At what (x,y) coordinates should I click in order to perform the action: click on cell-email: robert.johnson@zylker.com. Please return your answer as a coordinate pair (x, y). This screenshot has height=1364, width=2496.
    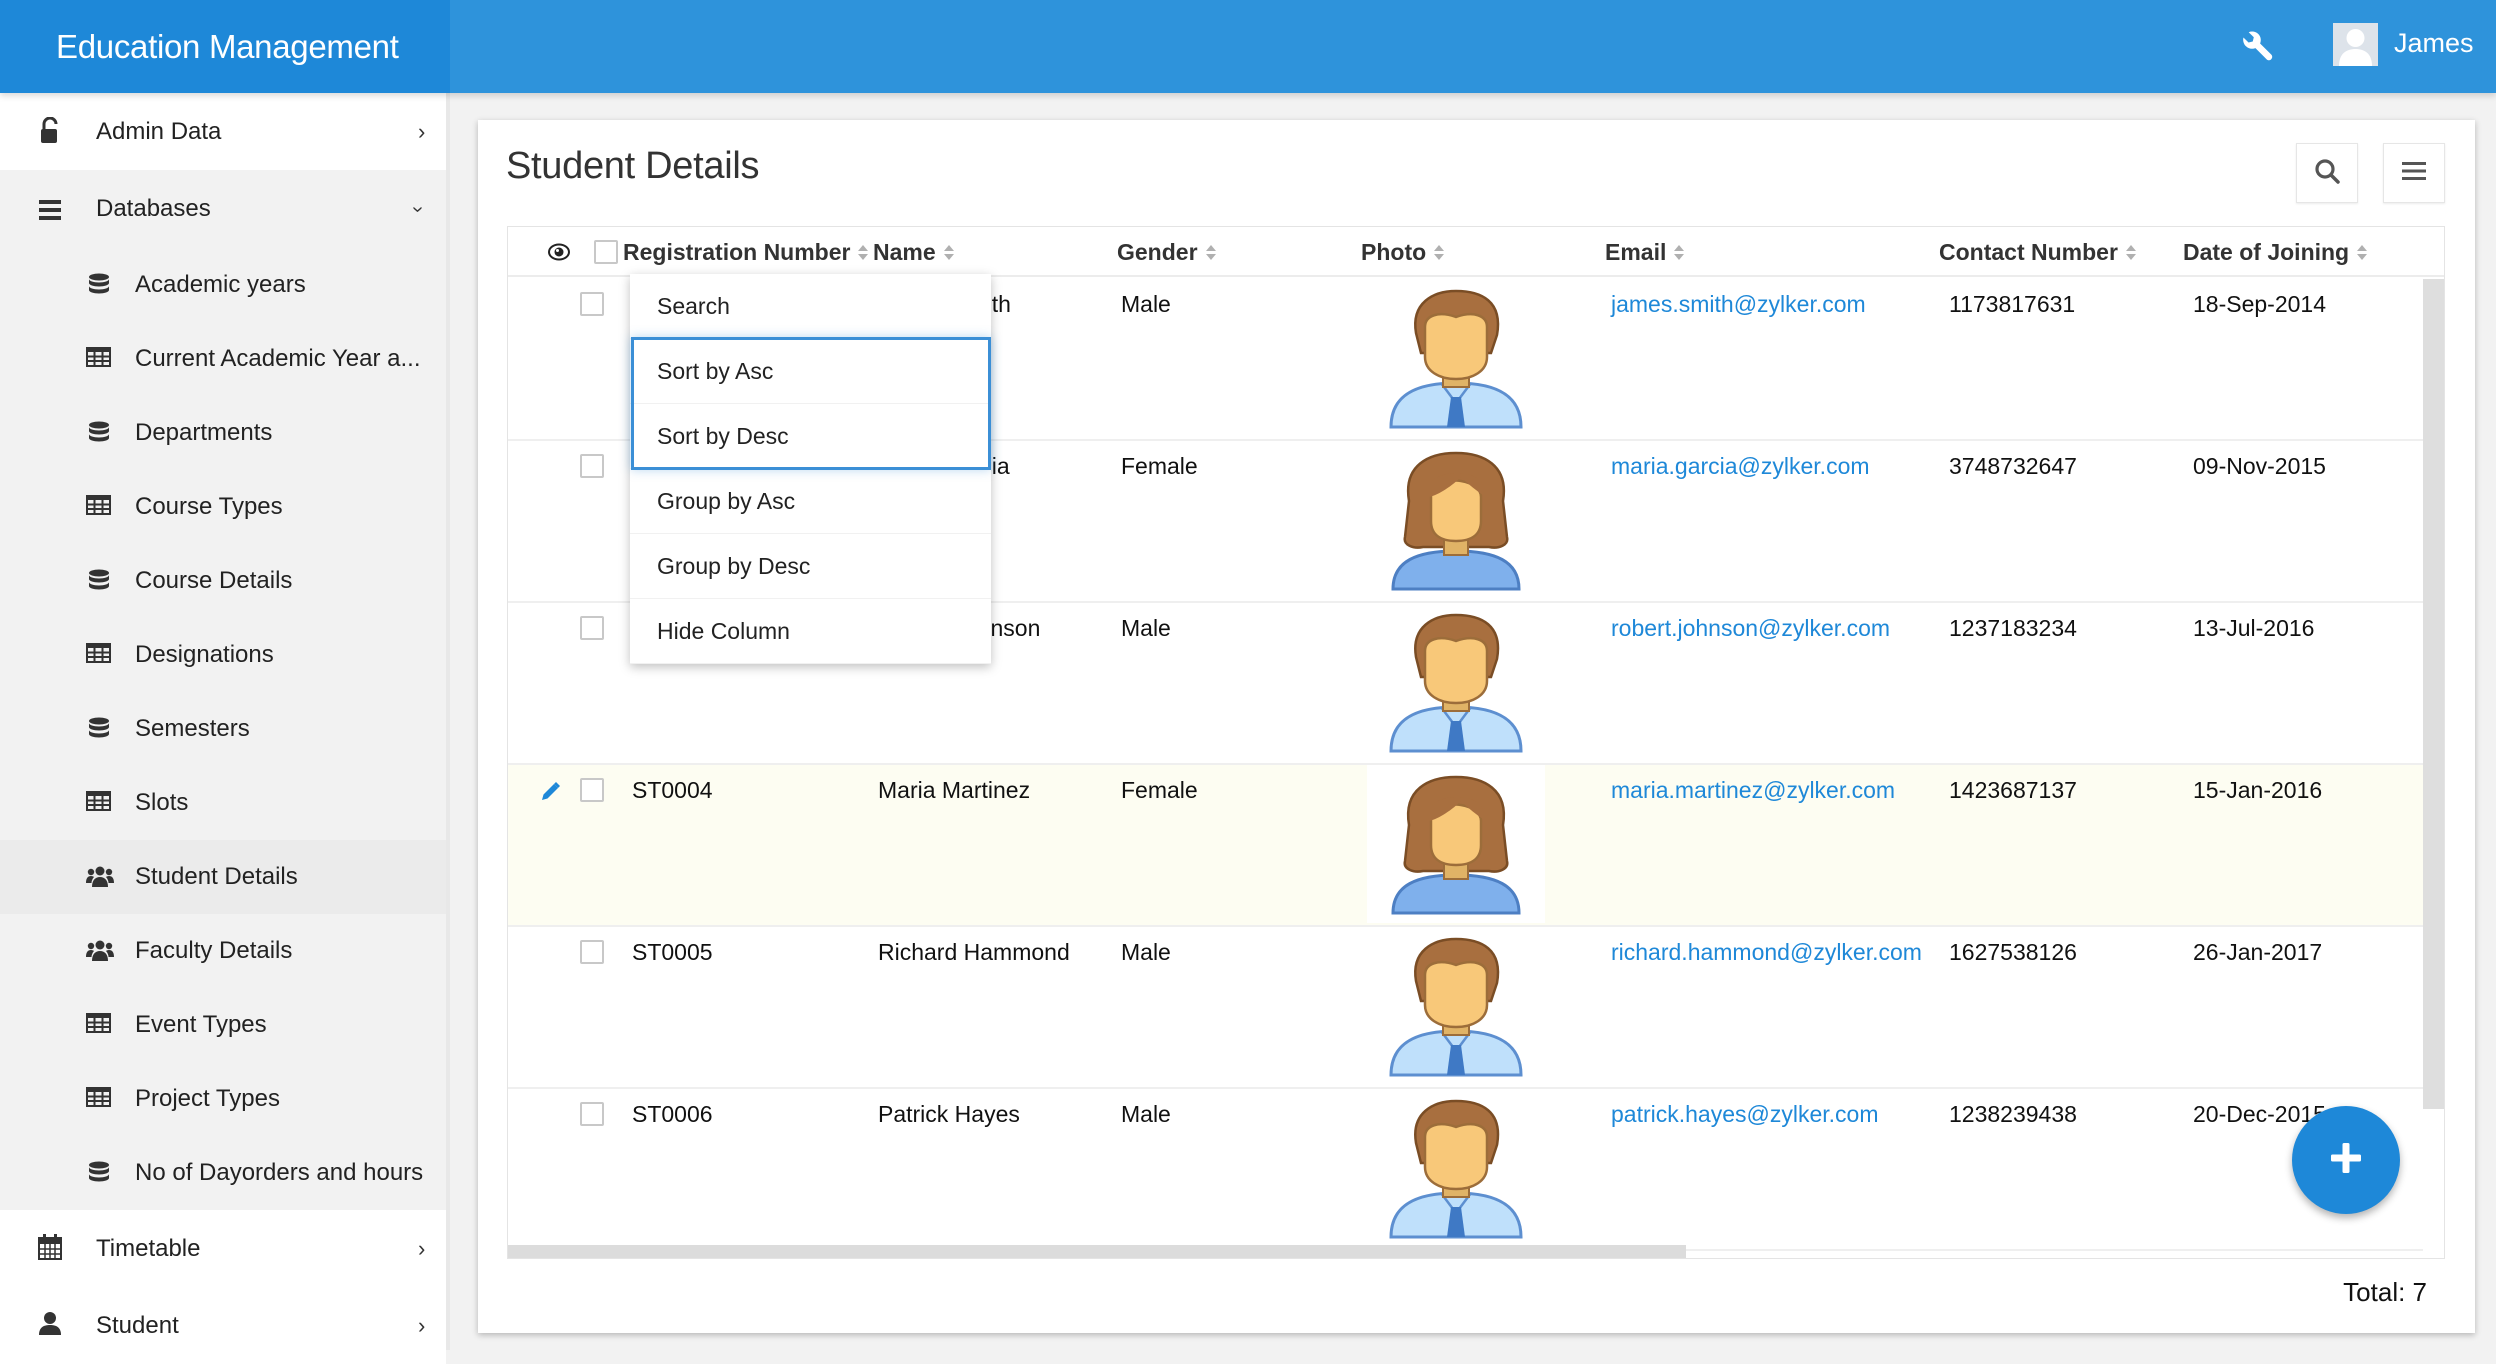
    Looking at the image, I should click on (1750, 628).